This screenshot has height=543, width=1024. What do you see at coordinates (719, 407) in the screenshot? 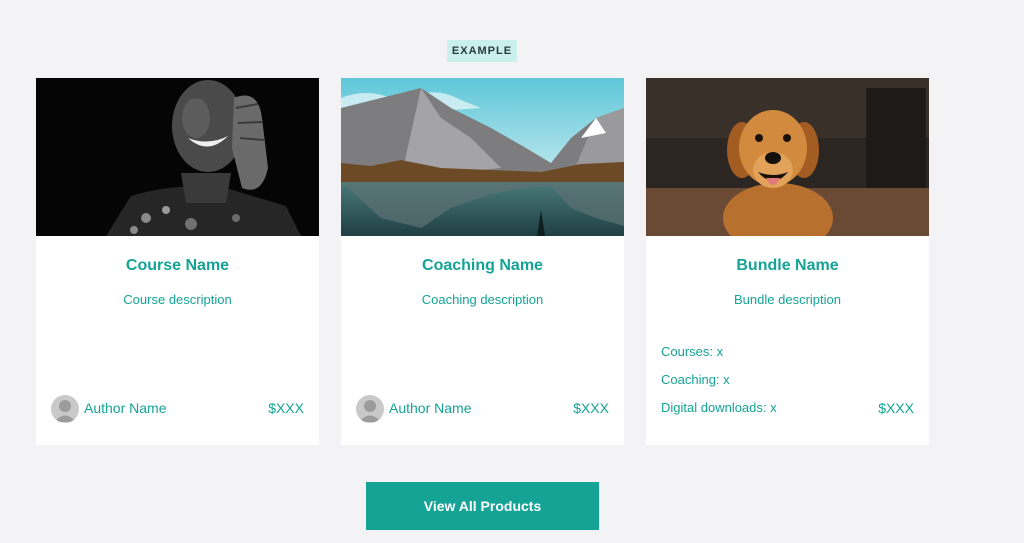
I see `bundle-downloads-count: Digital downloads: x` at bounding box center [719, 407].